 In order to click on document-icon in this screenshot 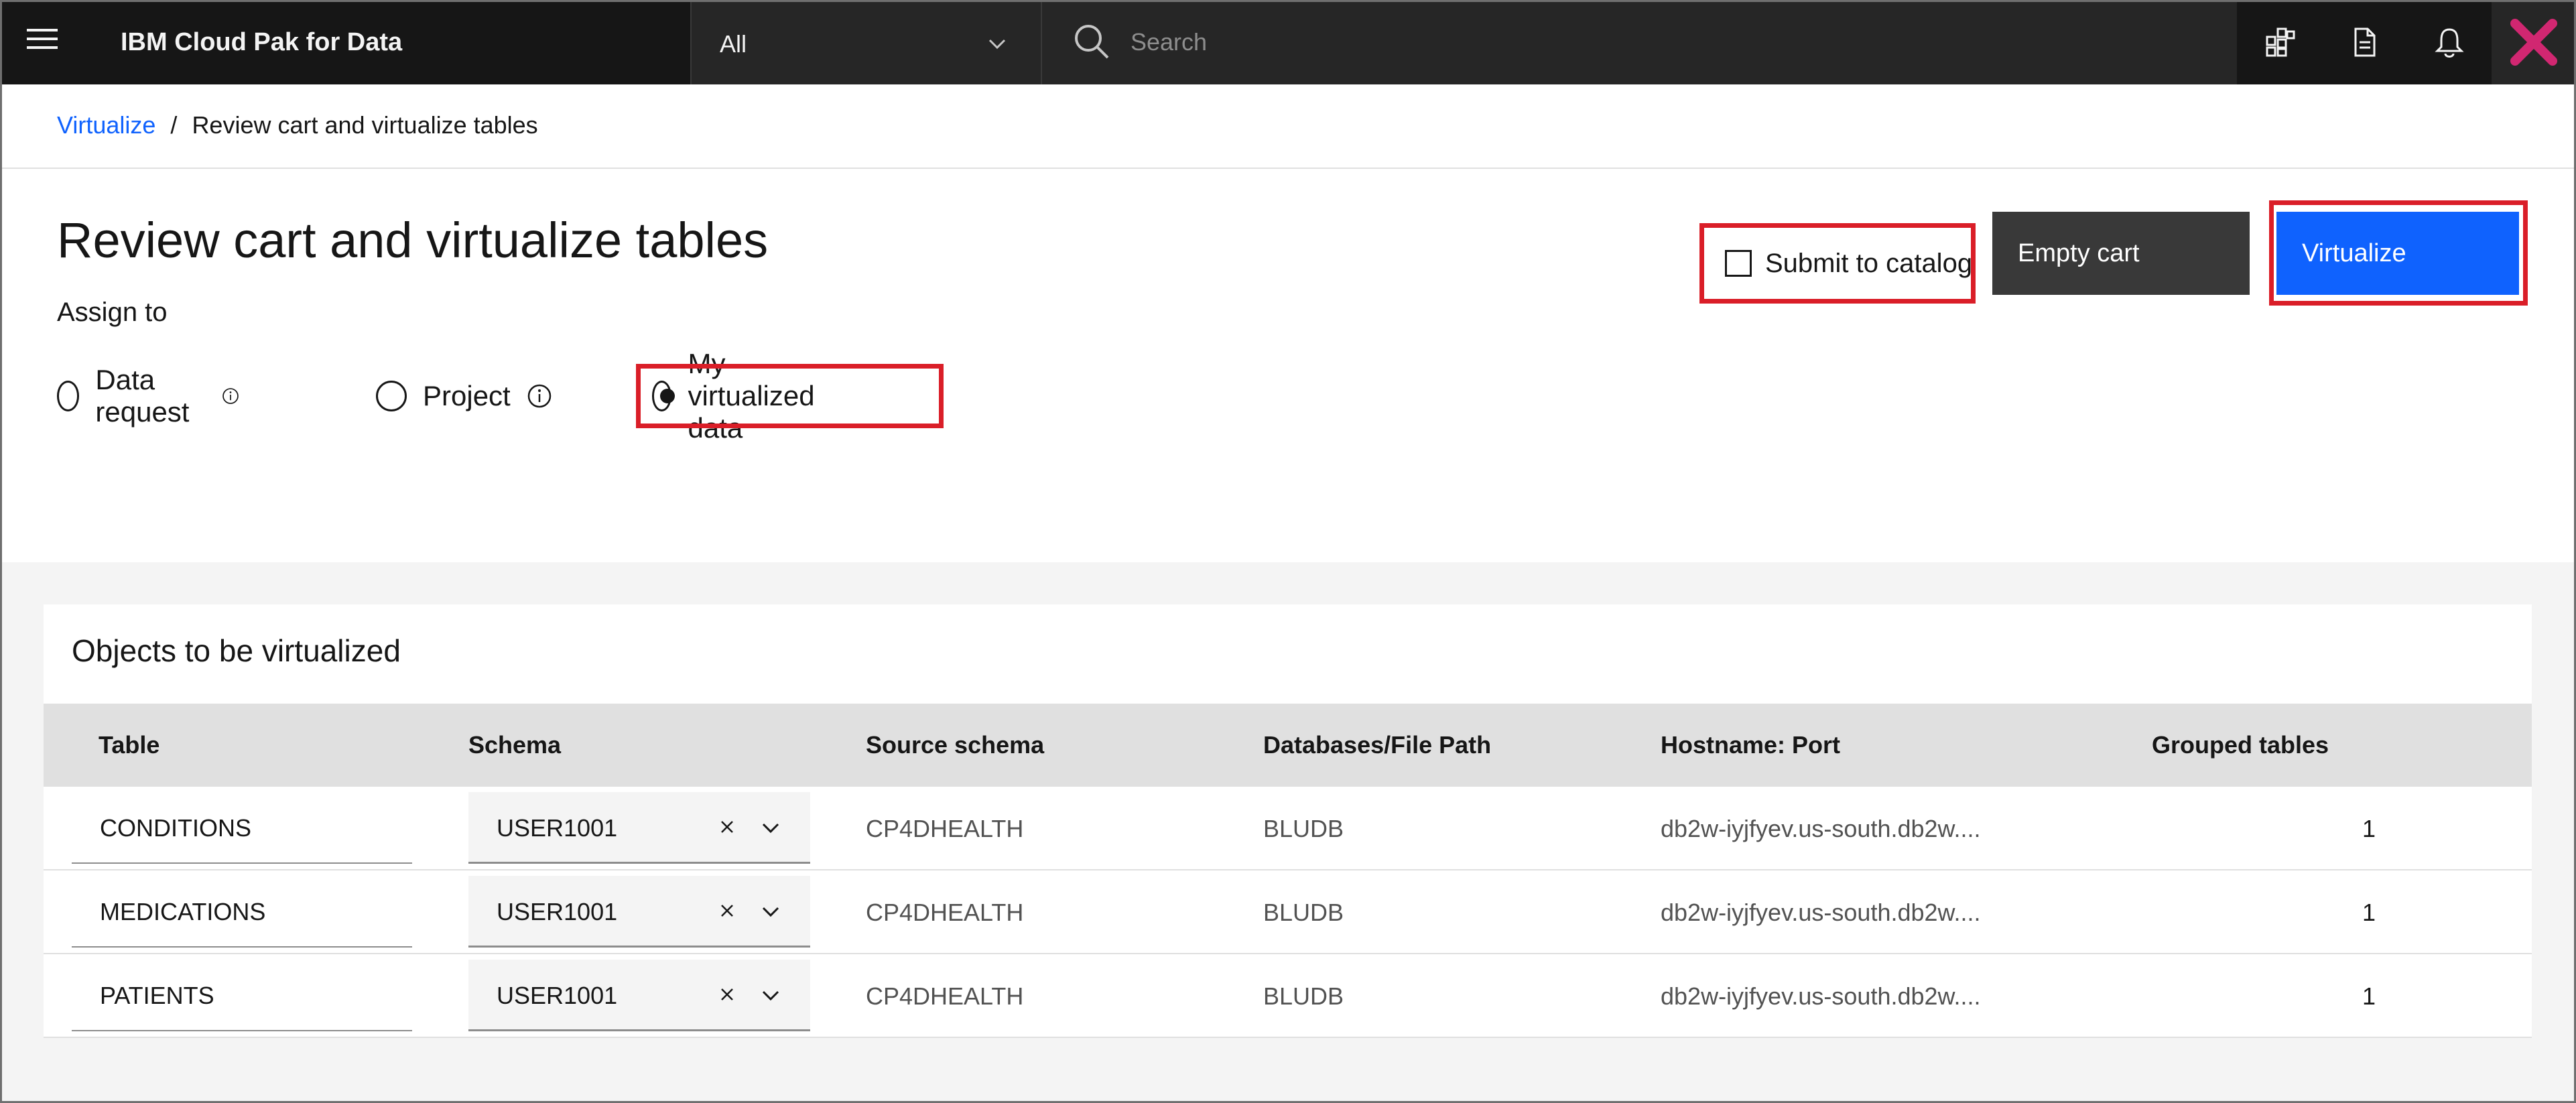, I will do `click(2365, 42)`.